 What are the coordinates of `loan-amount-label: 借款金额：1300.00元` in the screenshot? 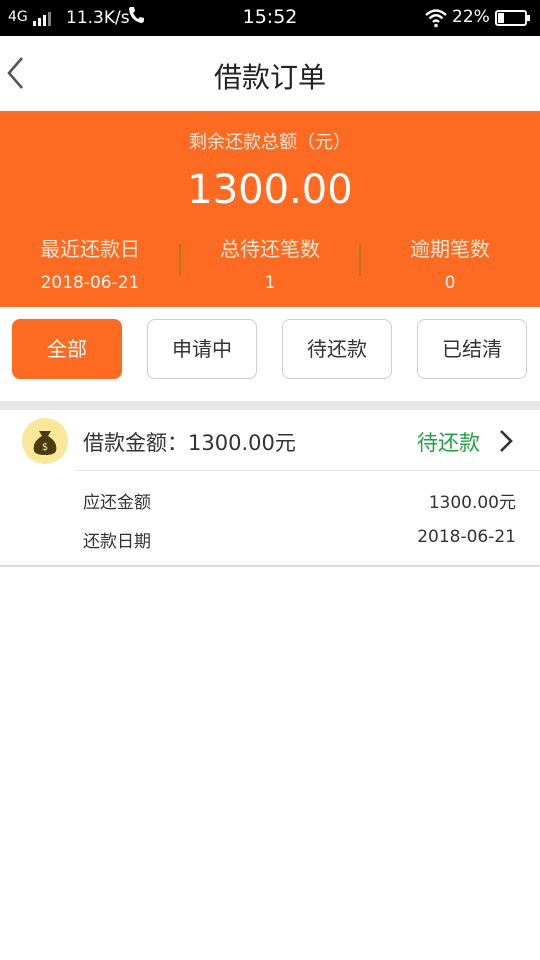 It's located at (189, 443).